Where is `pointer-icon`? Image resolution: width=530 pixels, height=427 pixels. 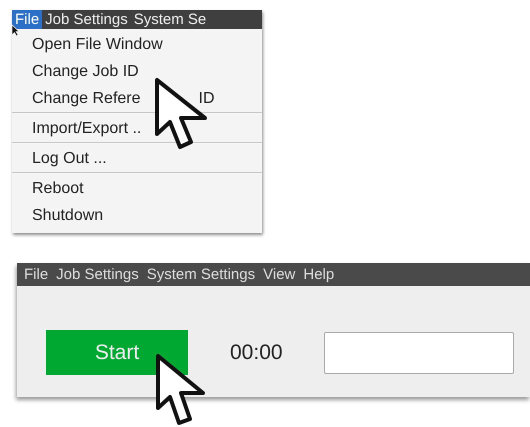
pointer-icon is located at coordinates (181, 390).